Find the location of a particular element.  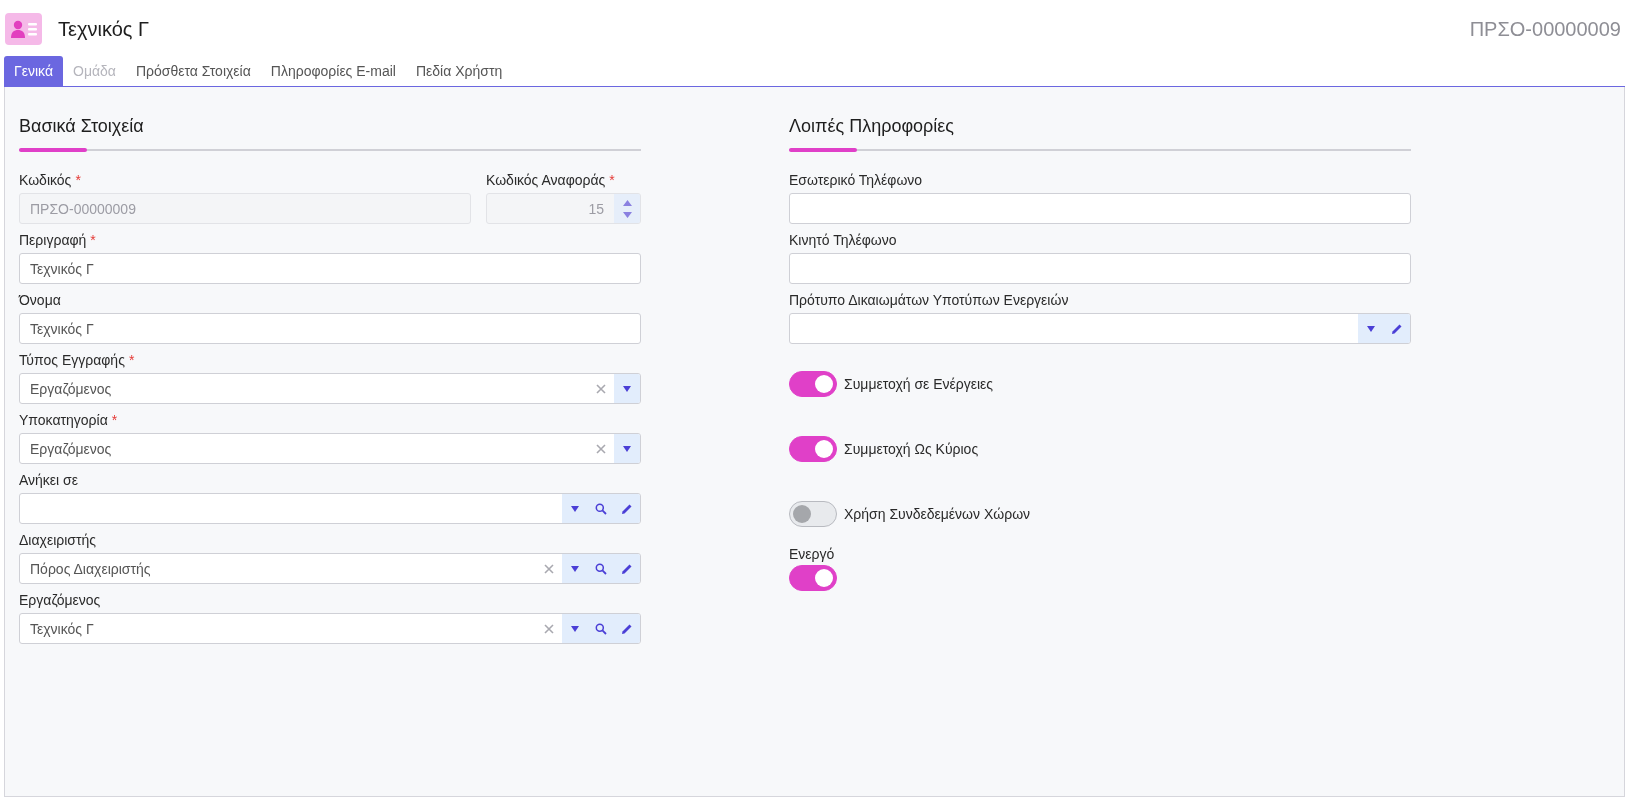

tab: Πρόσθετα Στοιχεία is located at coordinates (193, 71).